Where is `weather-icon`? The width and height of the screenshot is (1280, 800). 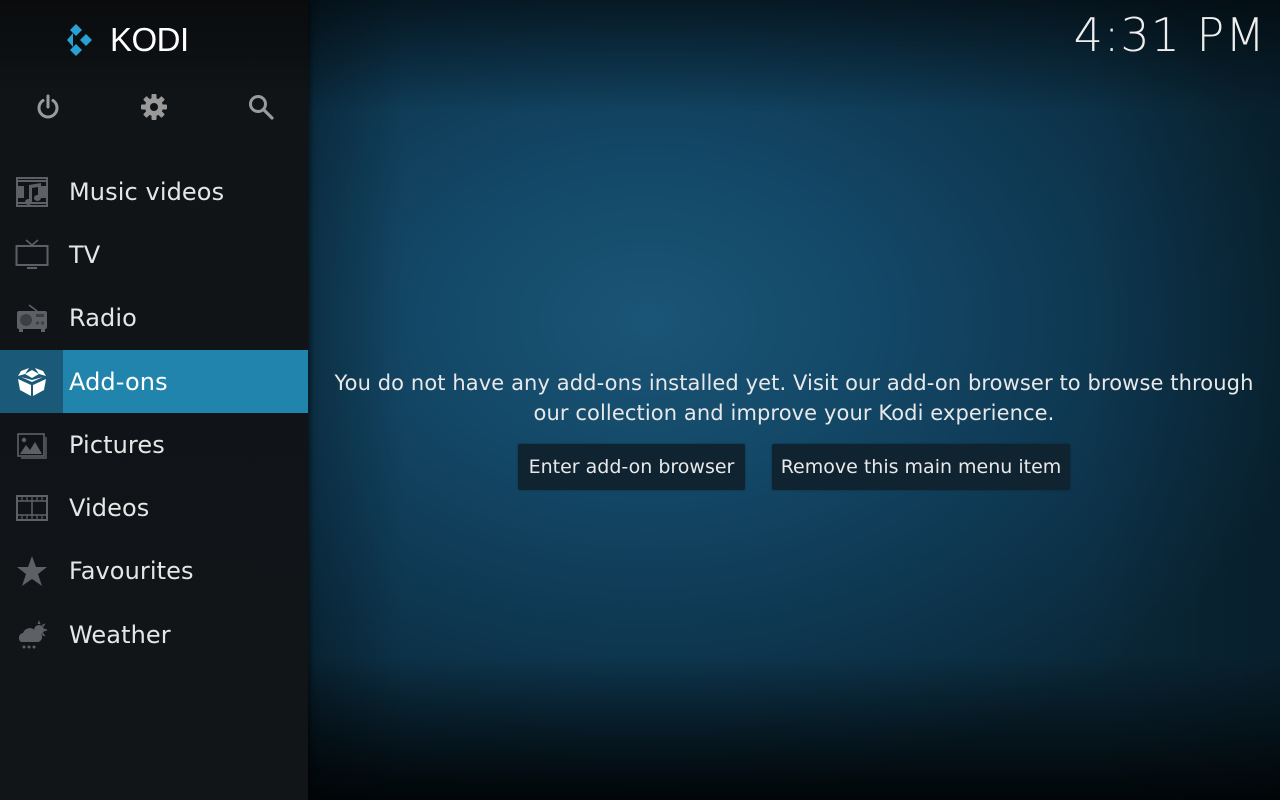 weather-icon is located at coordinates (33, 634).